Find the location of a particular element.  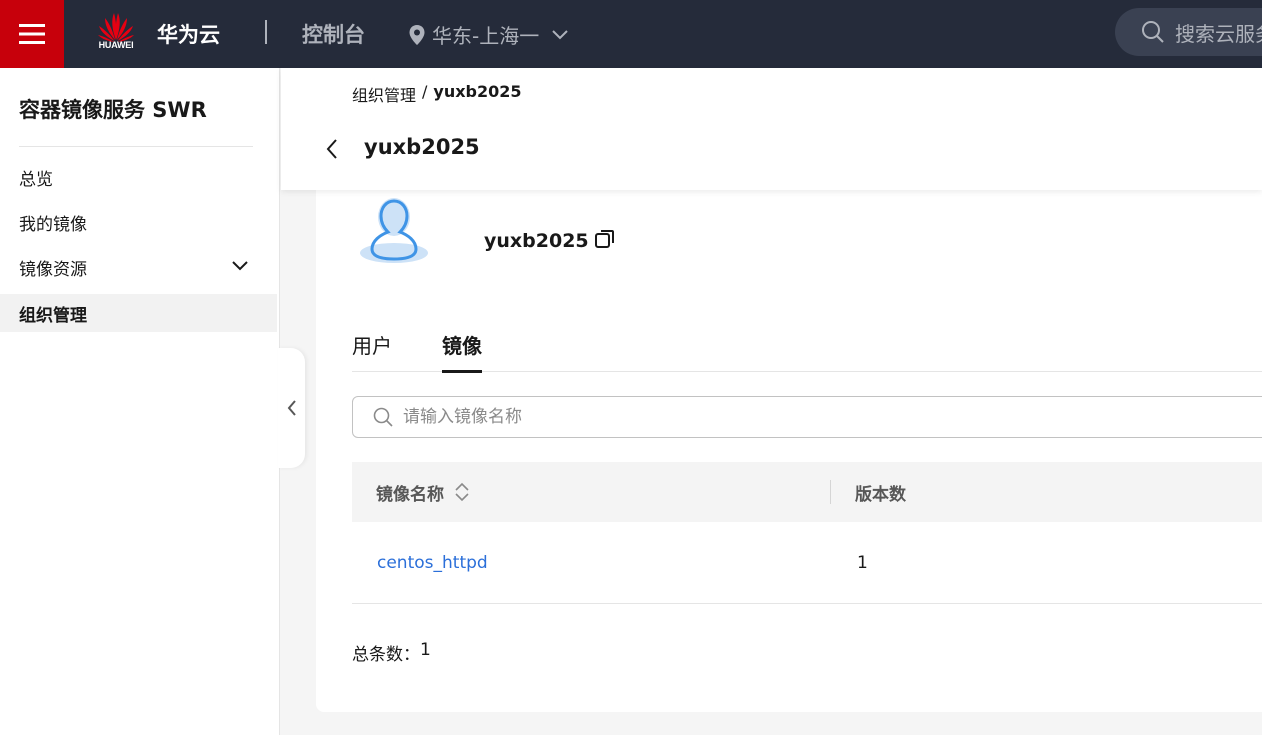

total-label: 总条数： is located at coordinates (386, 655).